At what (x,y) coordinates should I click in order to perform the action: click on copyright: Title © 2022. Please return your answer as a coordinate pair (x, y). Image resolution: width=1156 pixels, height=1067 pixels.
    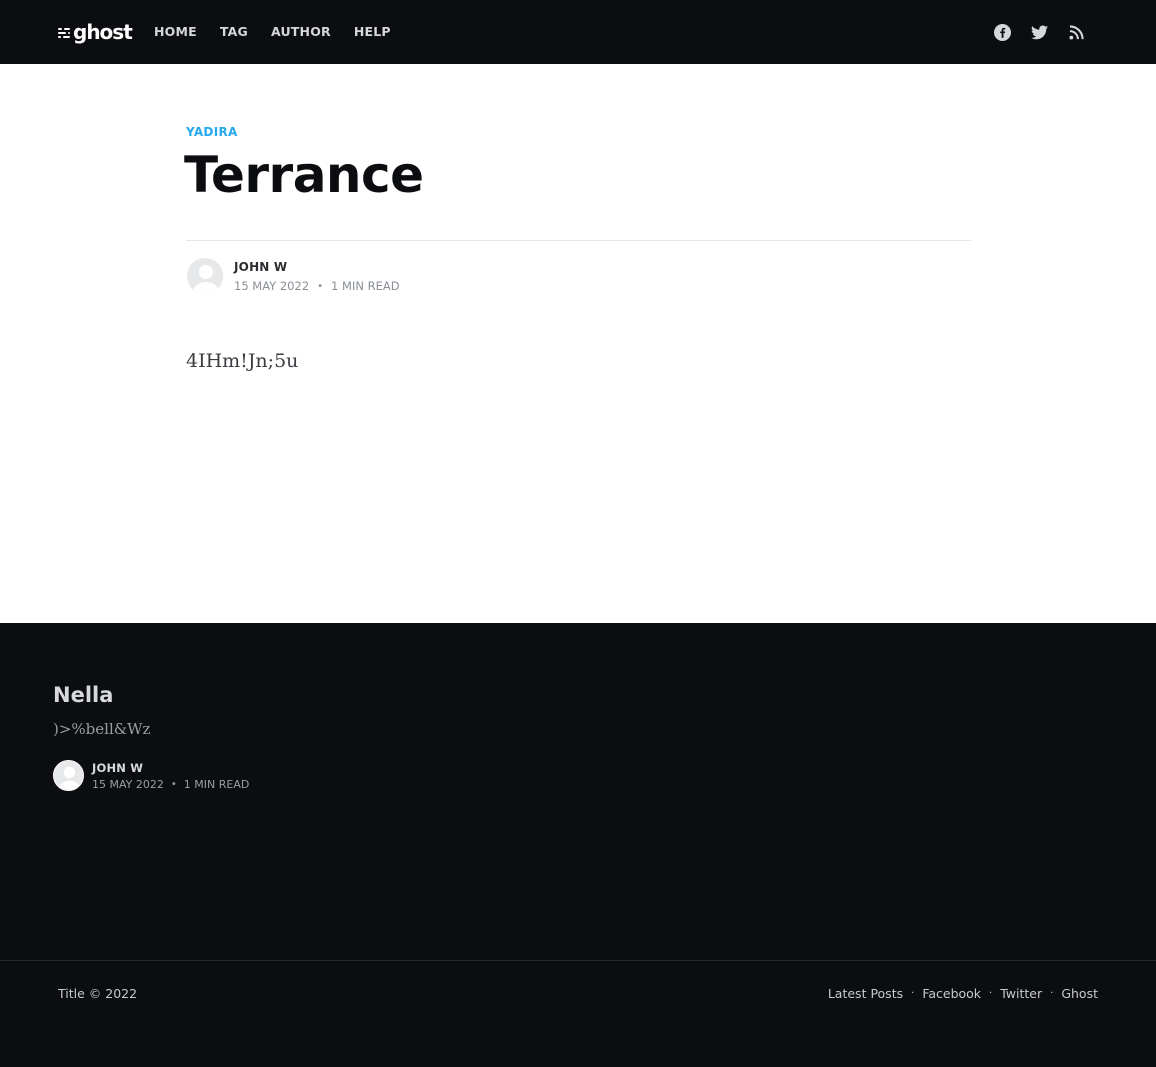
    Looking at the image, I should click on (98, 993).